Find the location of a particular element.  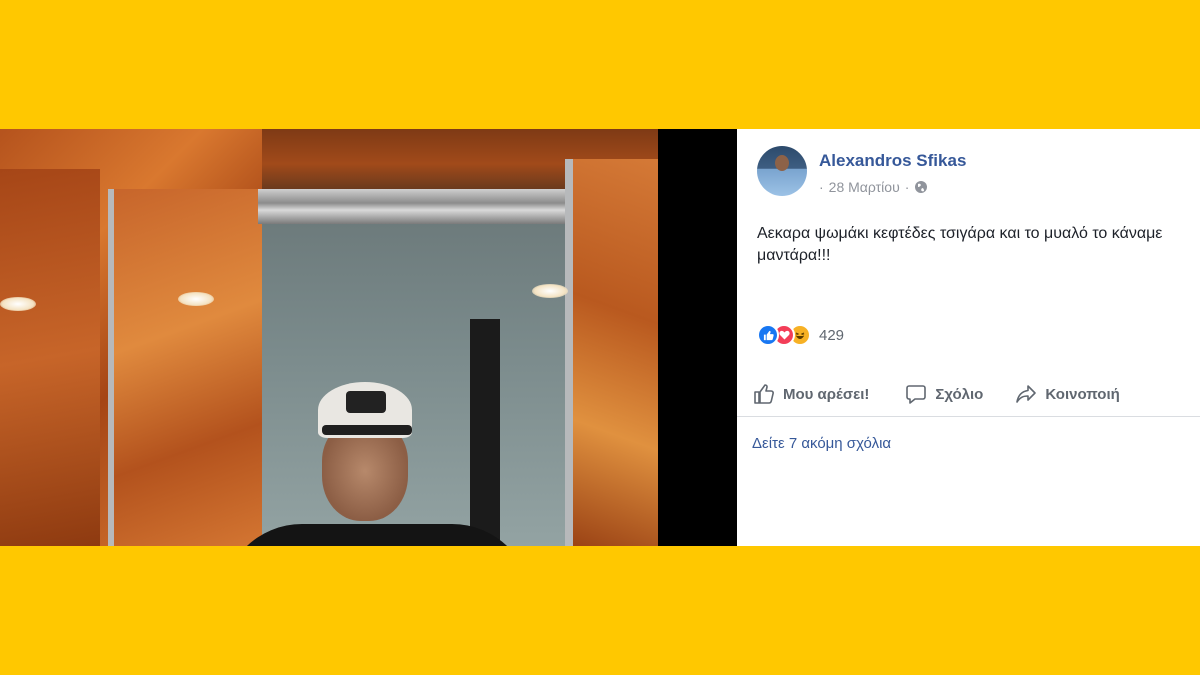

post-date: 28 Μαρτίου is located at coordinates (864, 187).